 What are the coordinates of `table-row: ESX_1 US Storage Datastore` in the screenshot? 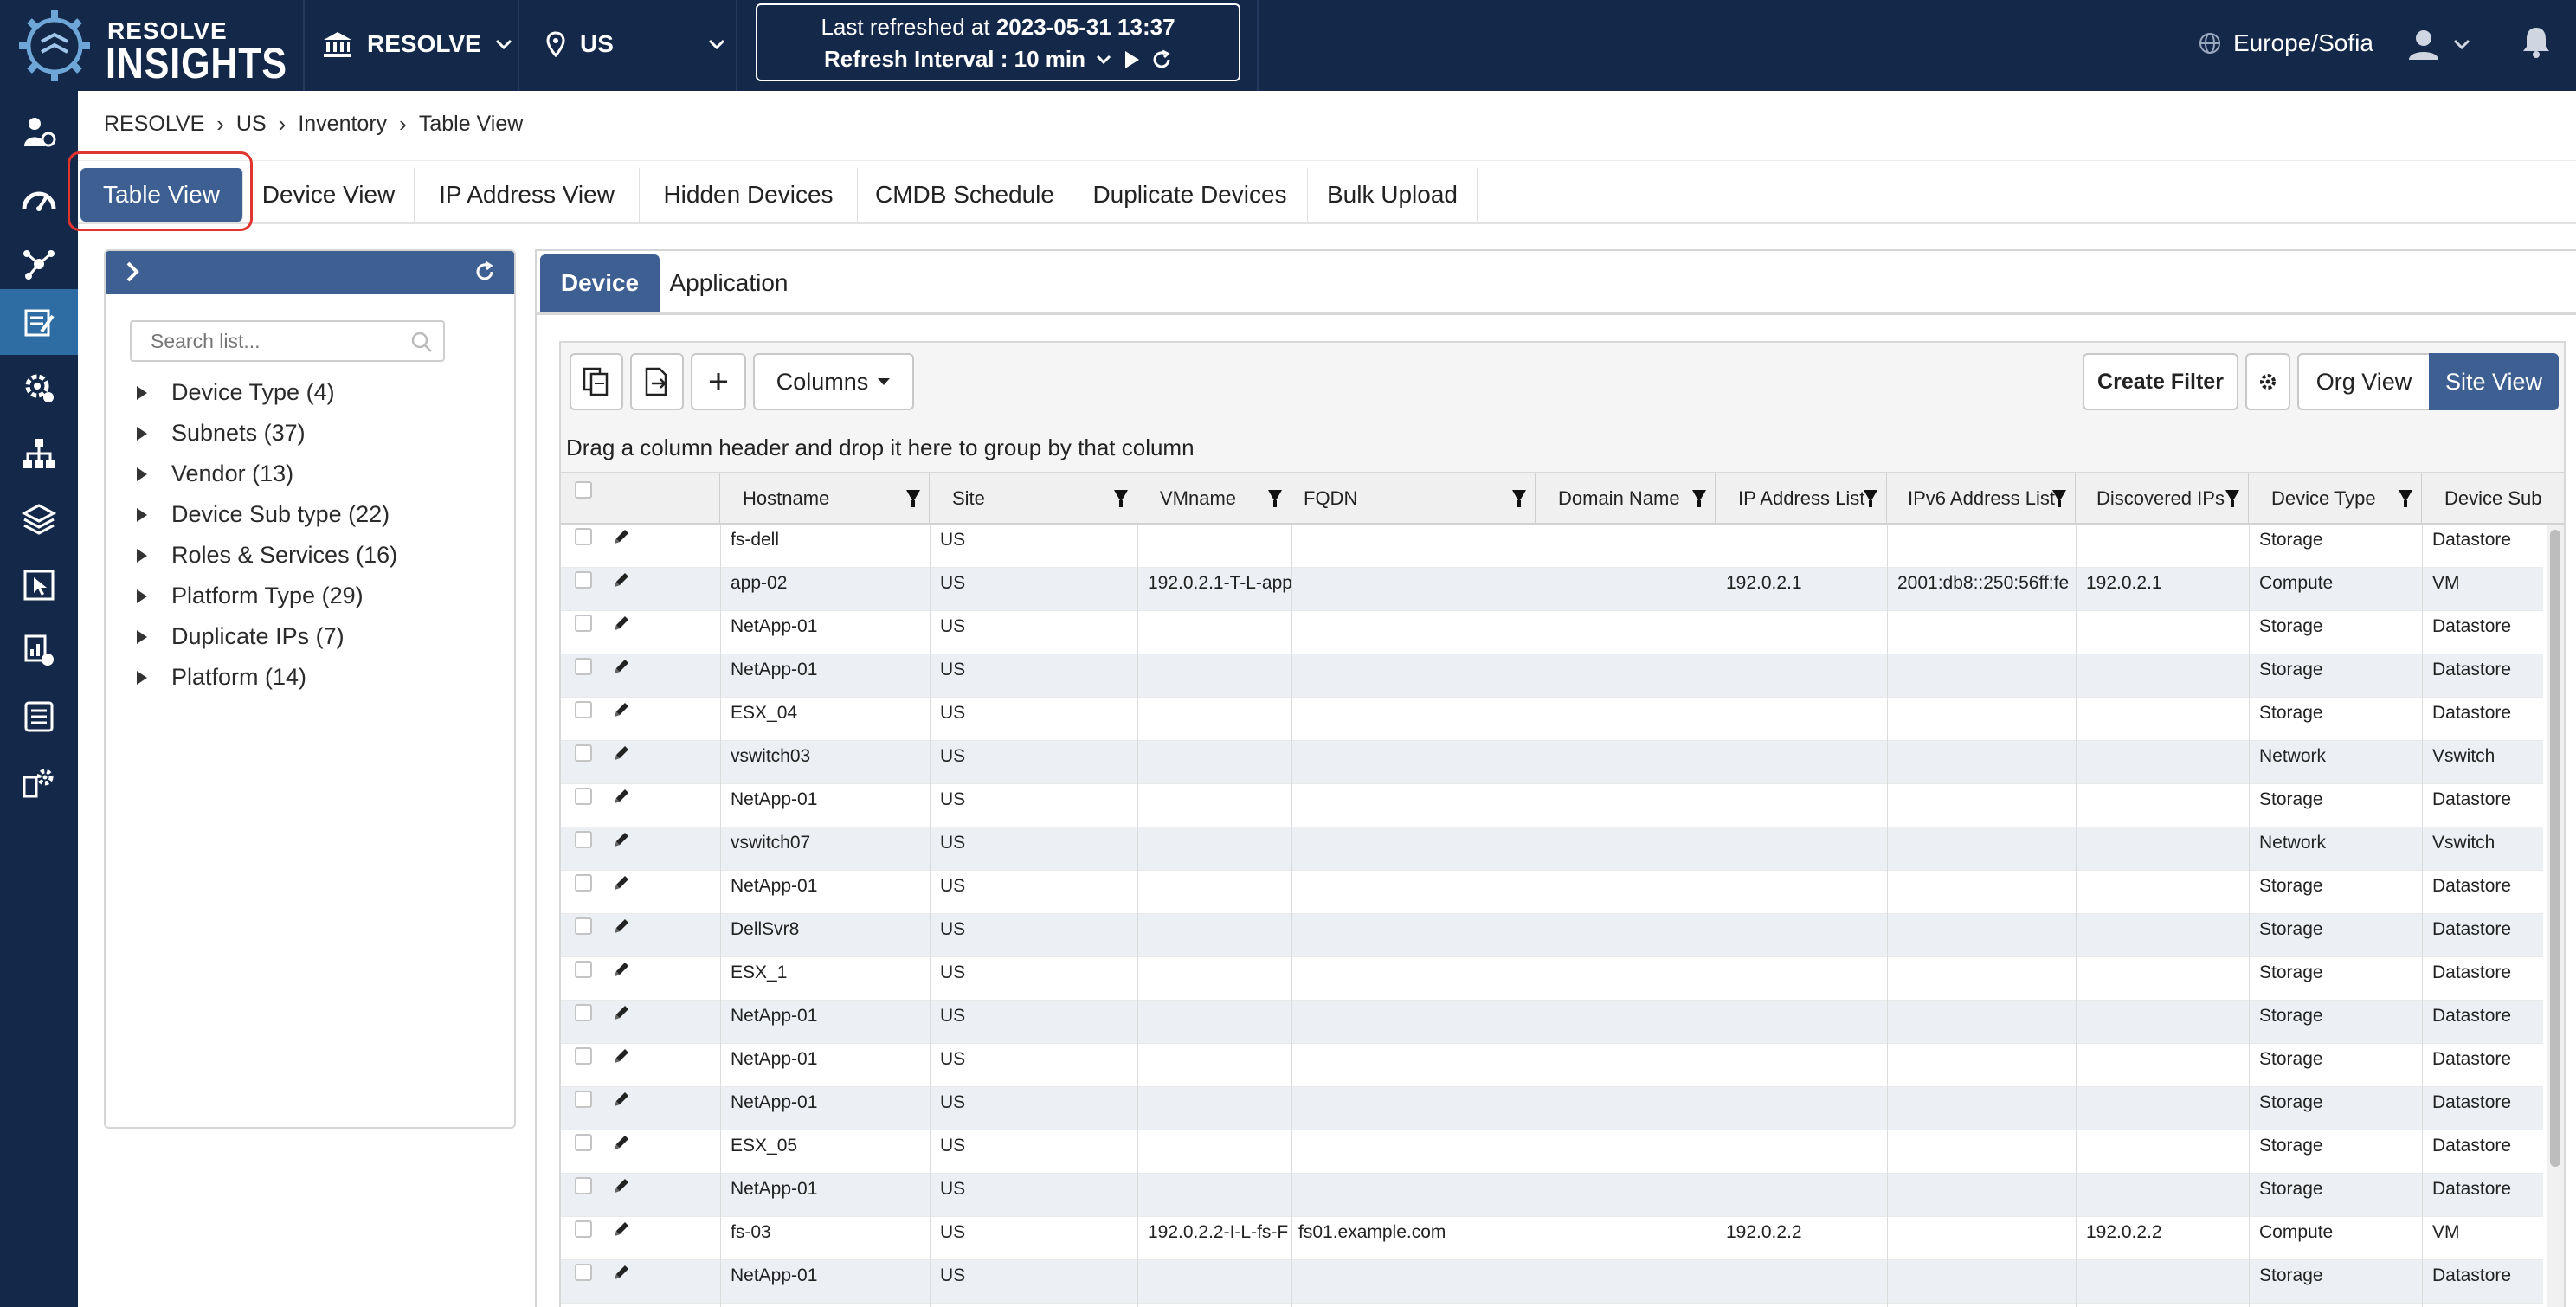 It's located at (1552, 979).